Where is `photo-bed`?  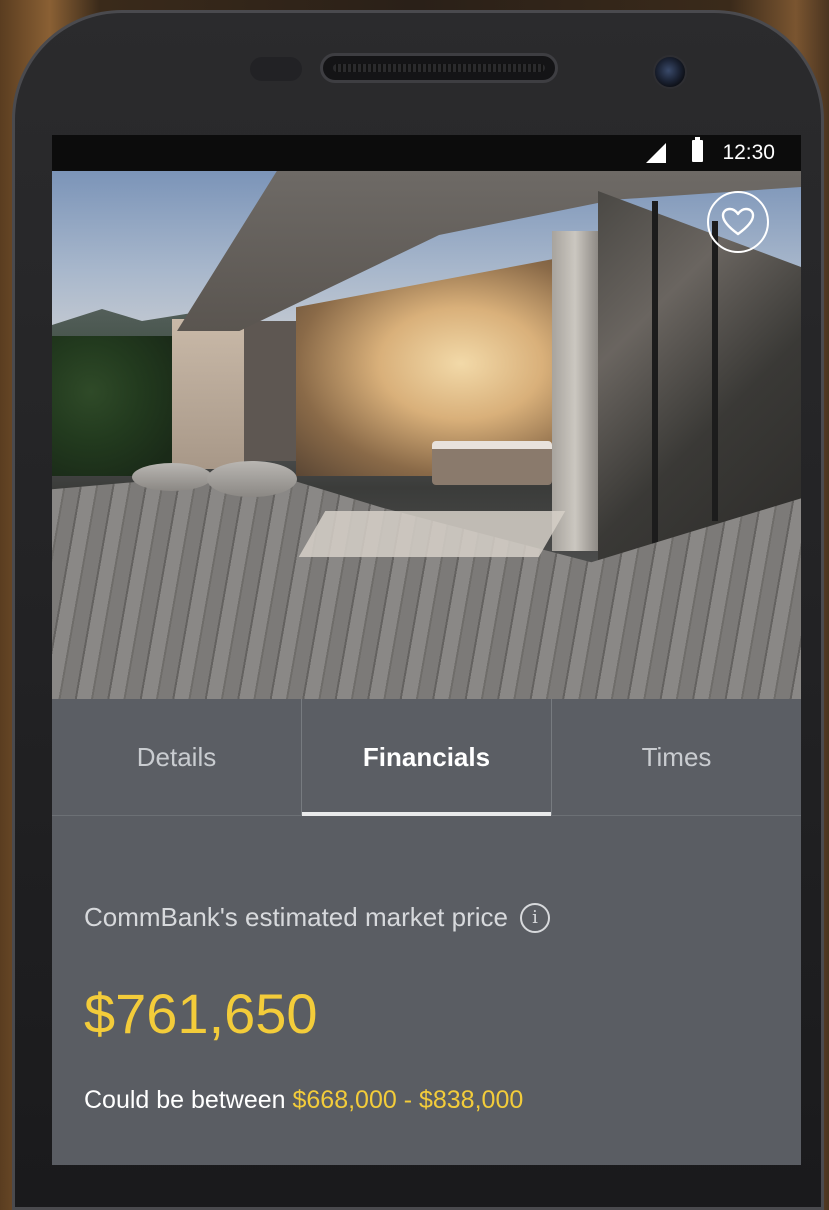
photo-bed is located at coordinates (492, 463).